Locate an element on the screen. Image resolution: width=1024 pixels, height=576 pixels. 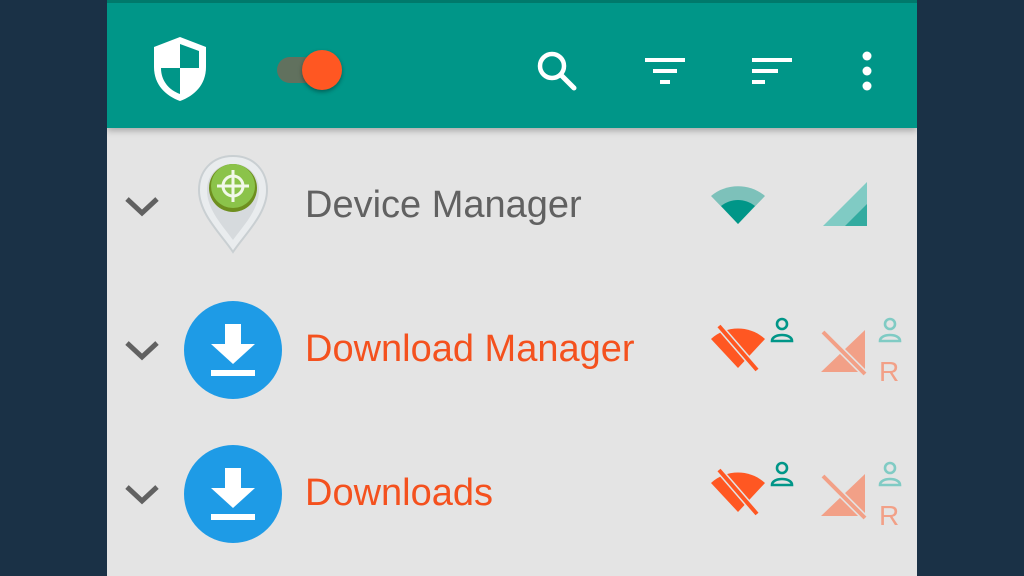
shield-icon is located at coordinates (180, 69).